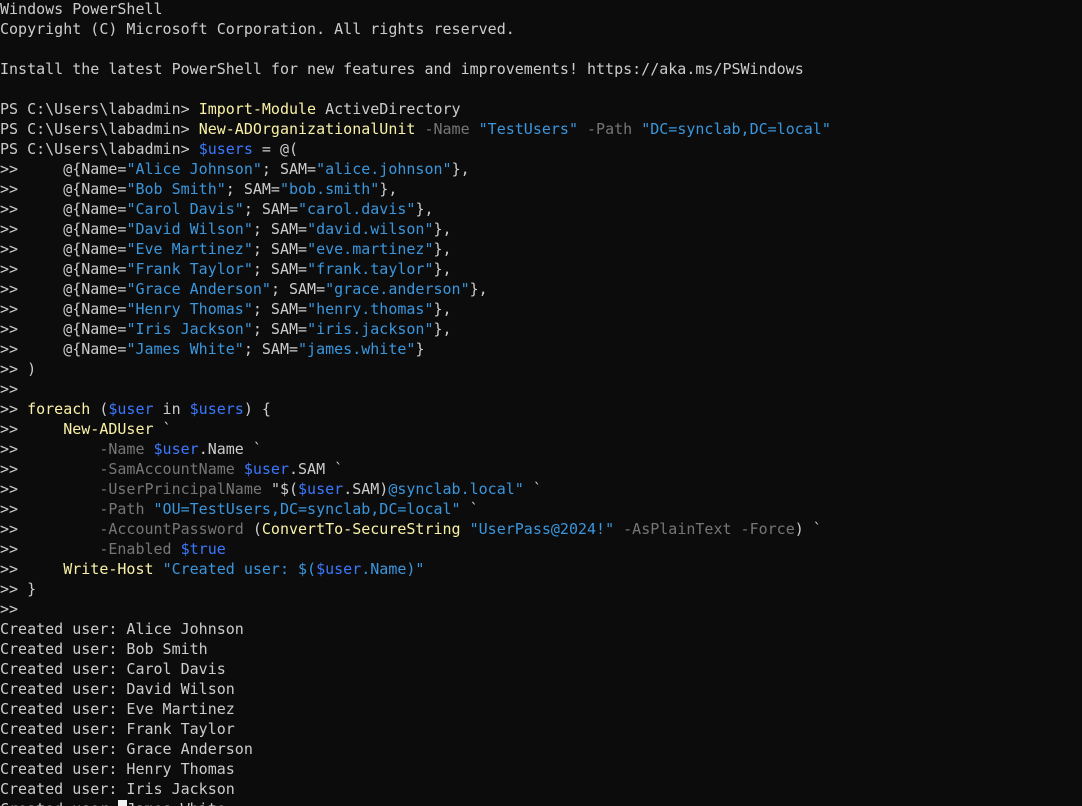  I want to click on line-segment: "Henry Thomas", so click(189, 309).